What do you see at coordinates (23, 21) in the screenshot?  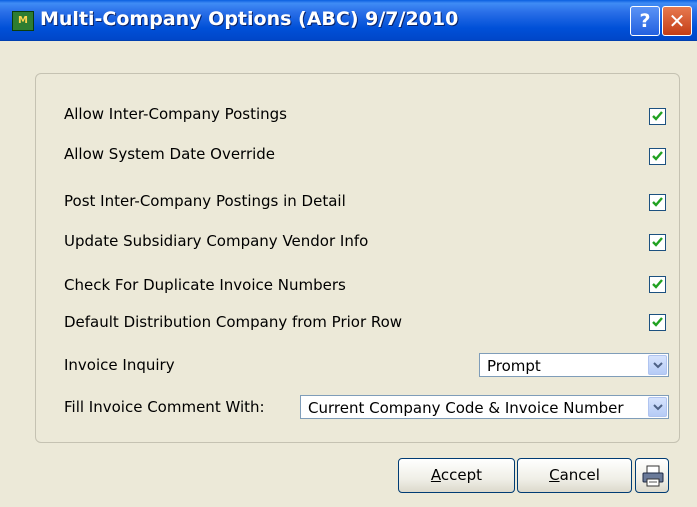 I see `app-icon: M` at bounding box center [23, 21].